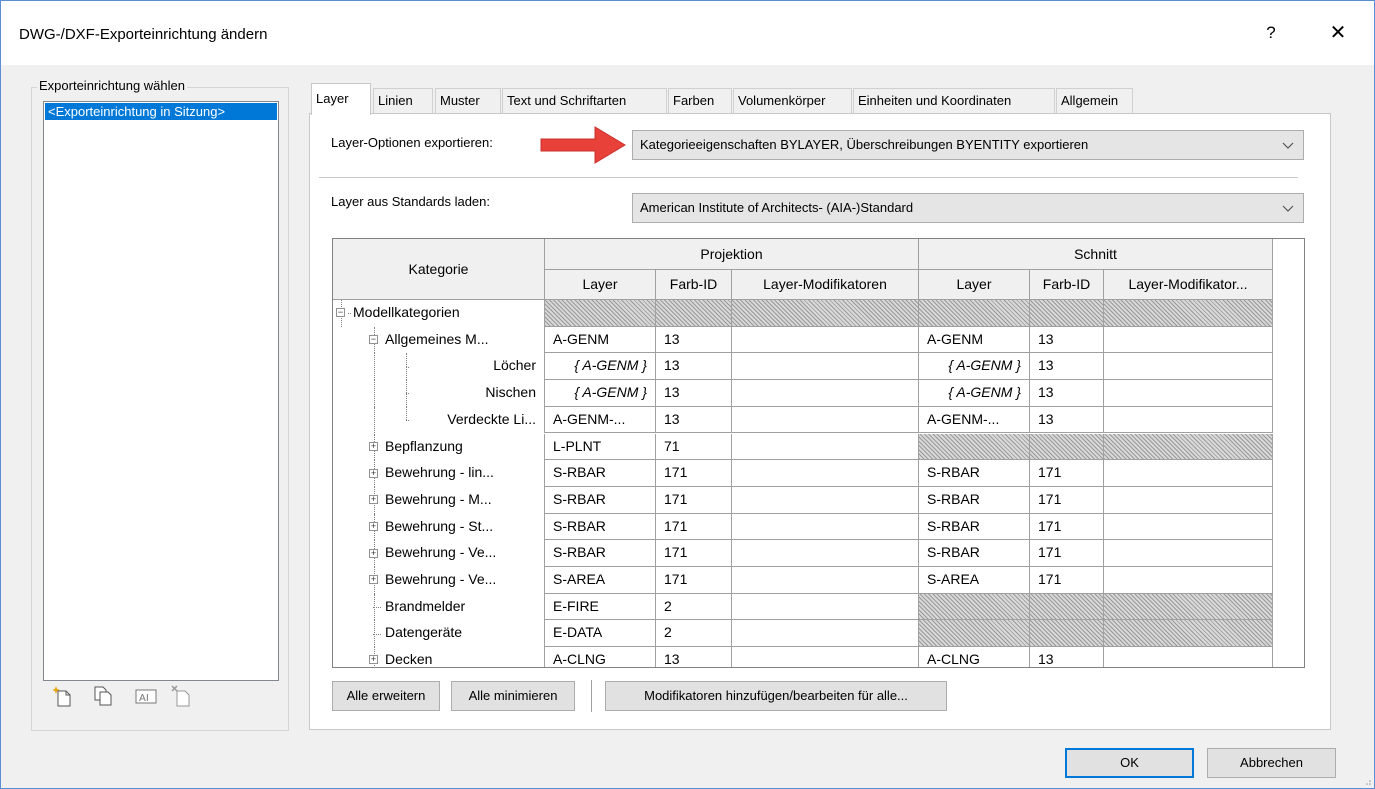  Describe the element at coordinates (146, 696) in the screenshot. I see `rename-setup-icon: AI` at that location.